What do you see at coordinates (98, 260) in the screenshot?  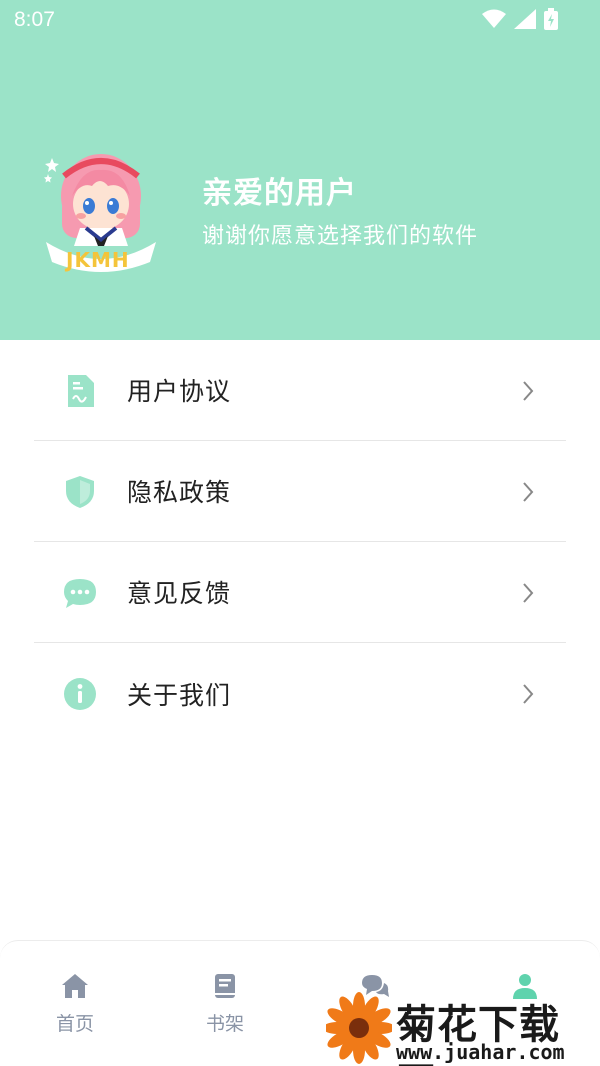 I see `avatar-badge: JKMH` at bounding box center [98, 260].